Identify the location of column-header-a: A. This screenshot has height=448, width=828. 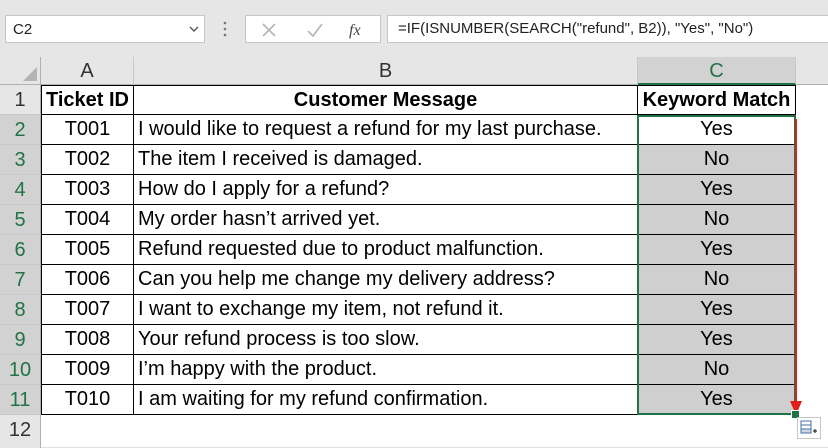
(87, 71).